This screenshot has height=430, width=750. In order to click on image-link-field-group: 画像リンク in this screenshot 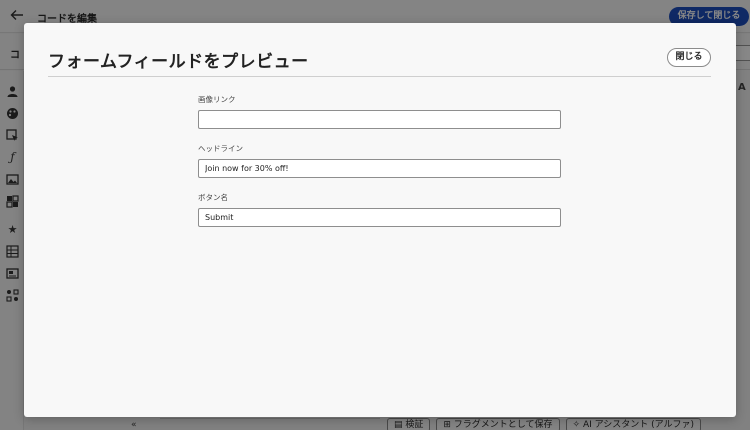, I will do `click(379, 111)`.